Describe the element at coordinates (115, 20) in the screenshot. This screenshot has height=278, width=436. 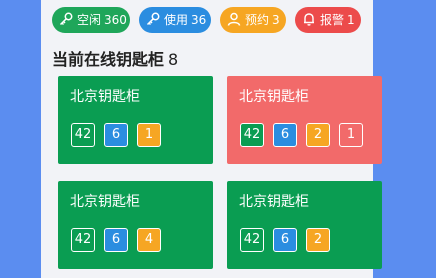
I see `idle-stat-value: 360` at that location.